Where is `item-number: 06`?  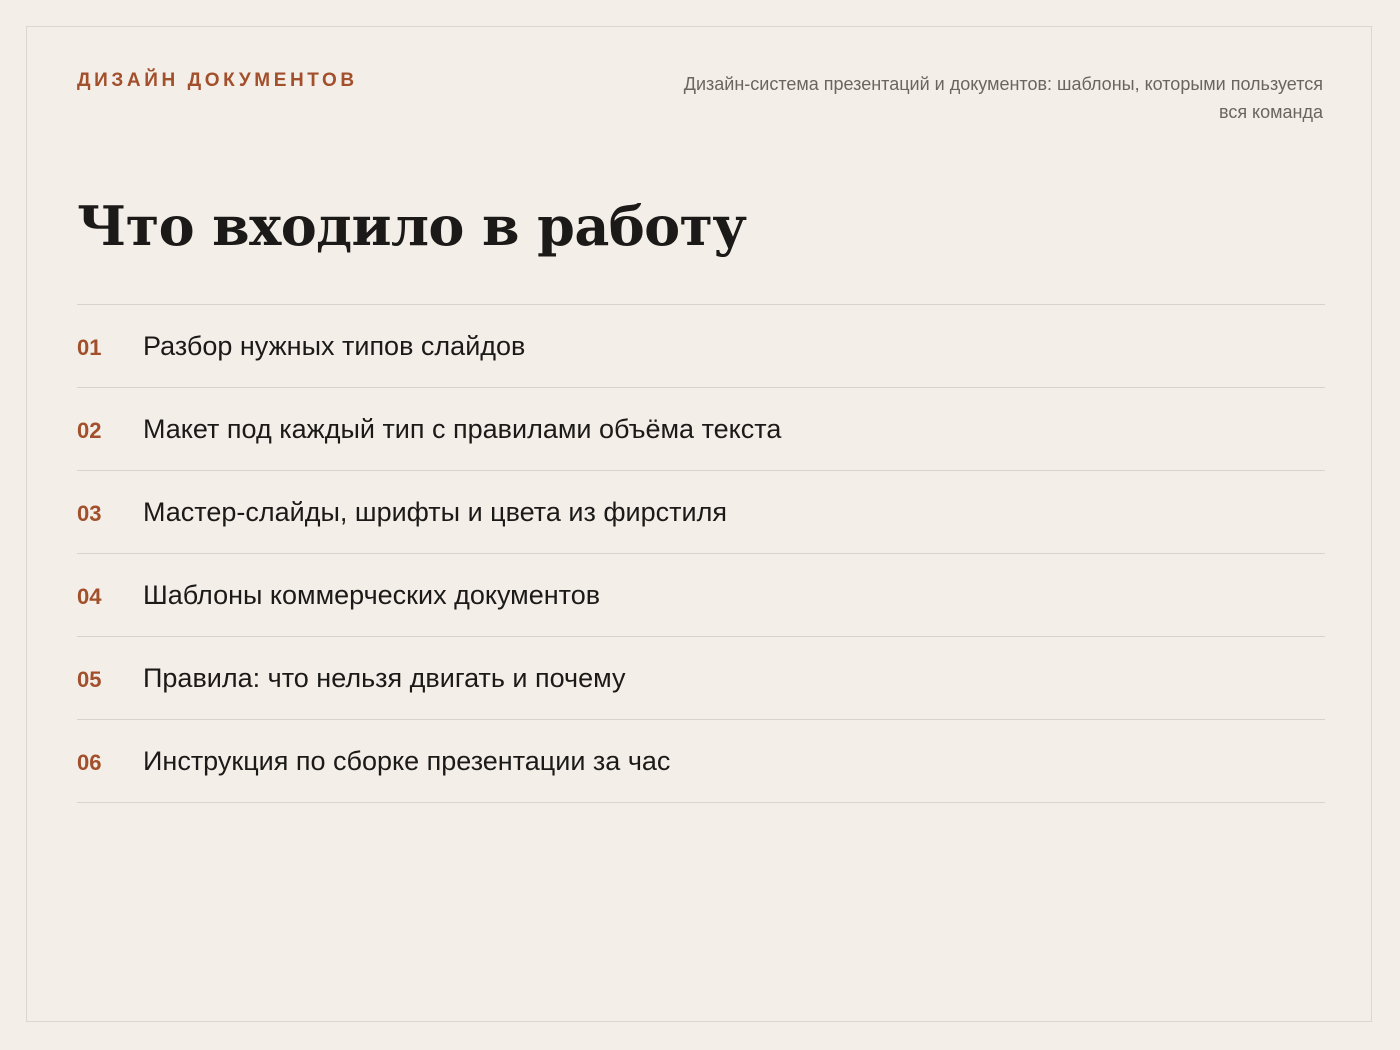
item-number: 06 is located at coordinates (89, 762).